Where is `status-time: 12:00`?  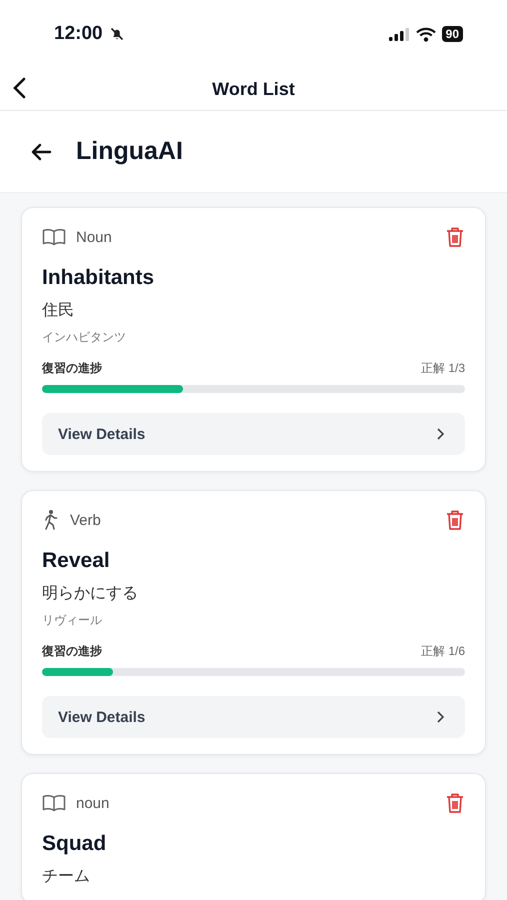
status-time: 12:00 is located at coordinates (78, 34).